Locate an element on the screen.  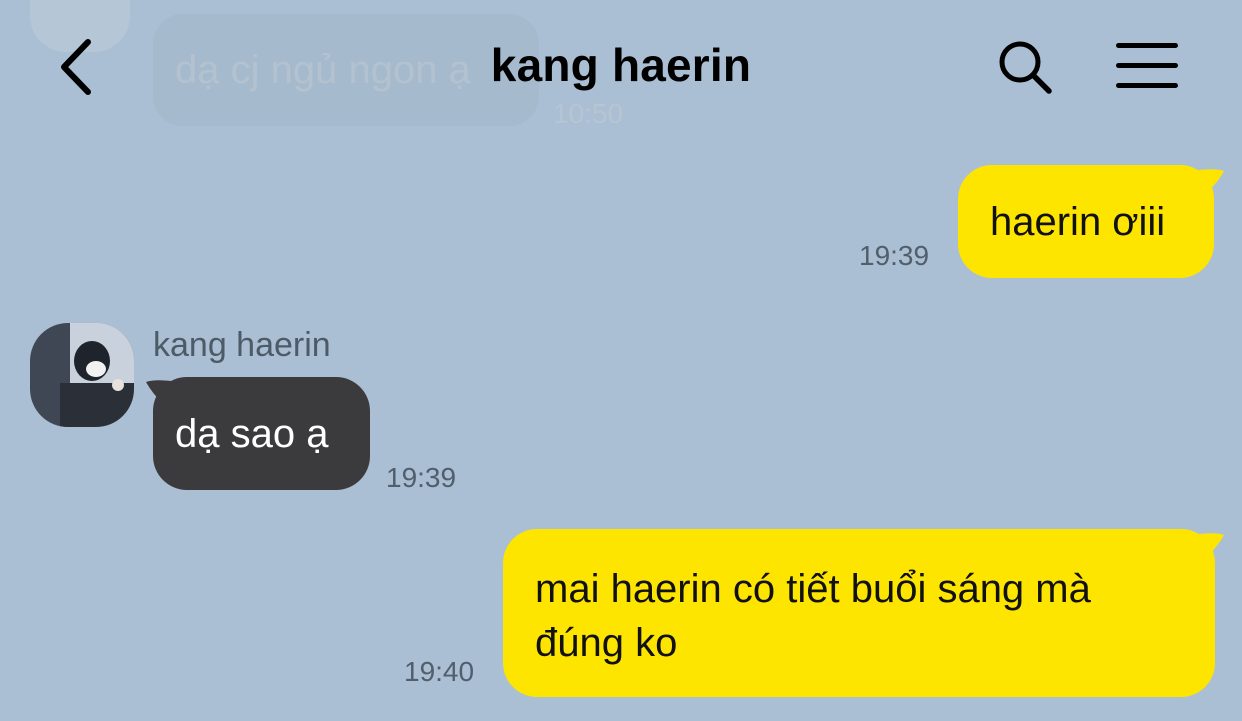
their-message-bubble: dạ sao ạ is located at coordinates (261, 433).